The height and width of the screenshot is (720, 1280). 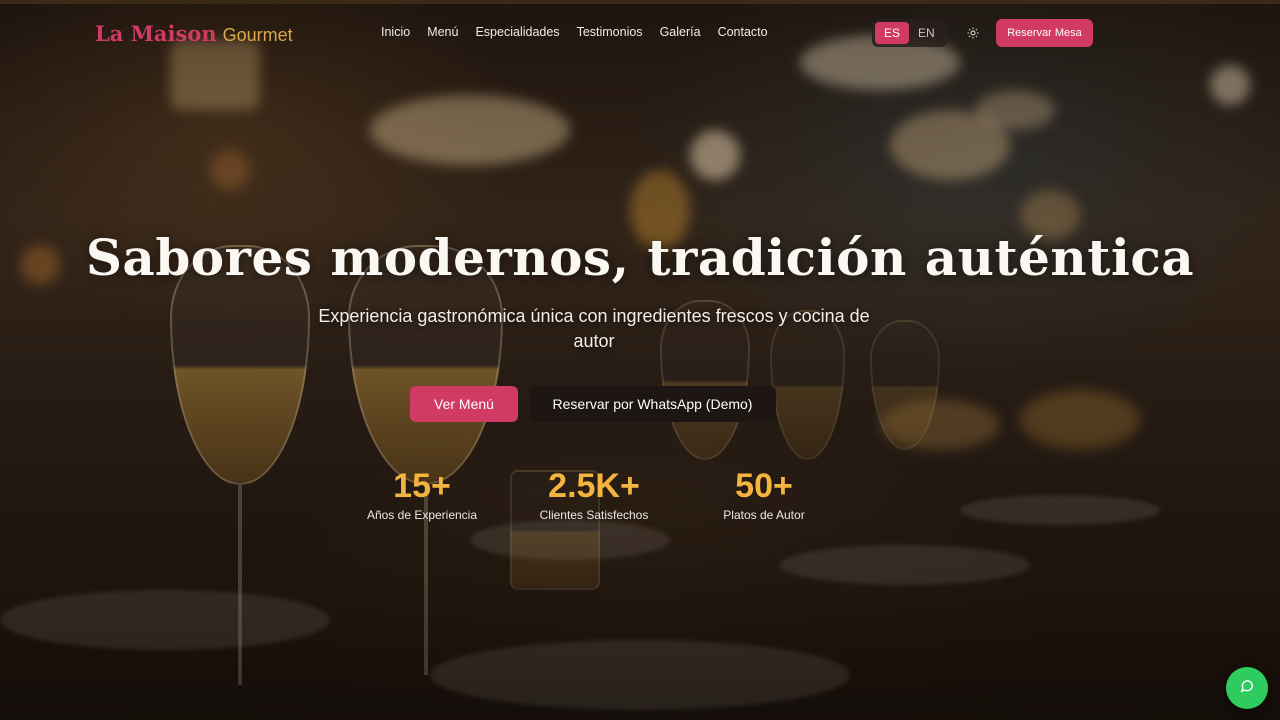 What do you see at coordinates (464, 404) in the screenshot?
I see `view-menu-button: Ver Menú` at bounding box center [464, 404].